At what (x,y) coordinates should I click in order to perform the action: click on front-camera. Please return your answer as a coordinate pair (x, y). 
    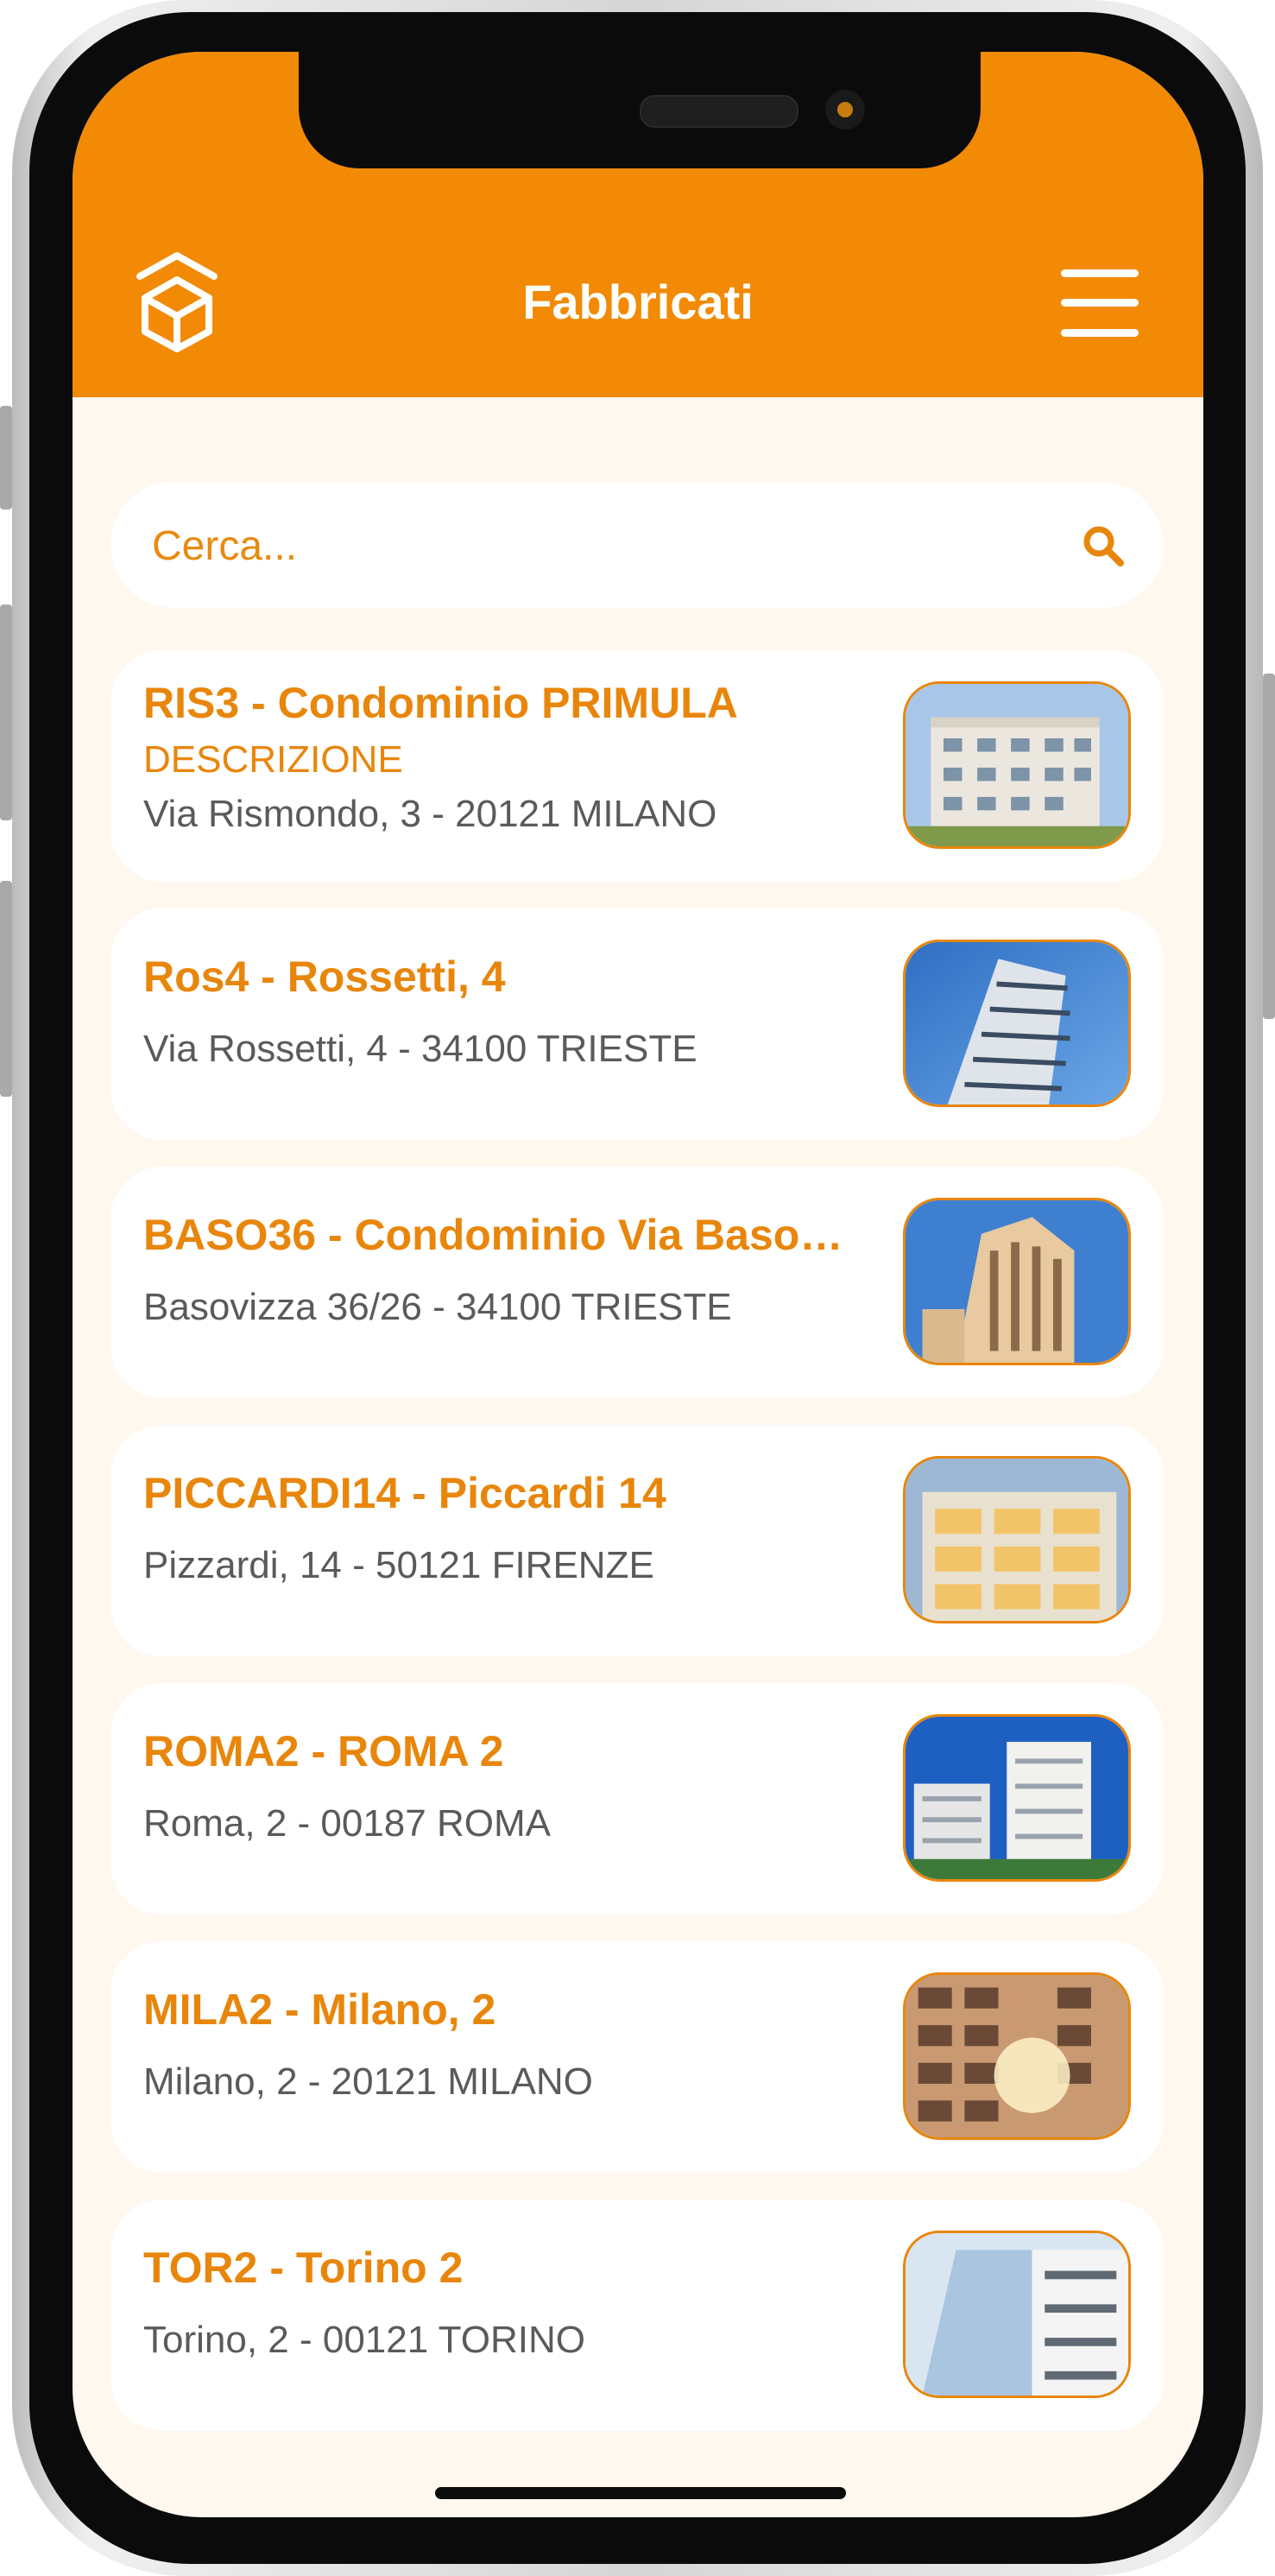
    Looking at the image, I should click on (845, 110).